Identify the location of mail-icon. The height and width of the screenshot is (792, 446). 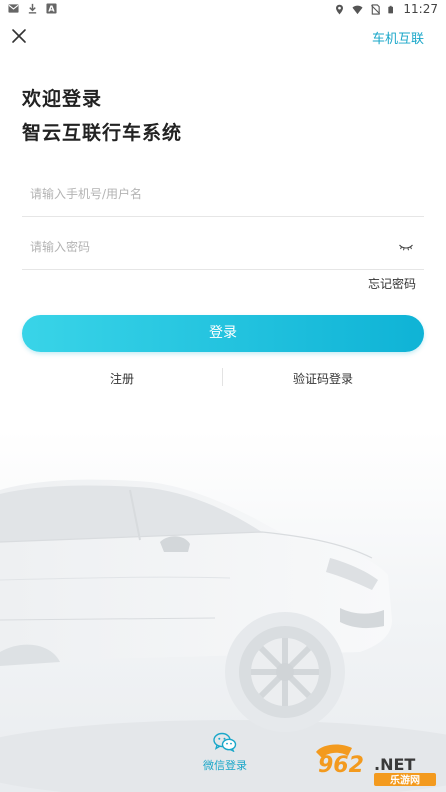
(13, 8).